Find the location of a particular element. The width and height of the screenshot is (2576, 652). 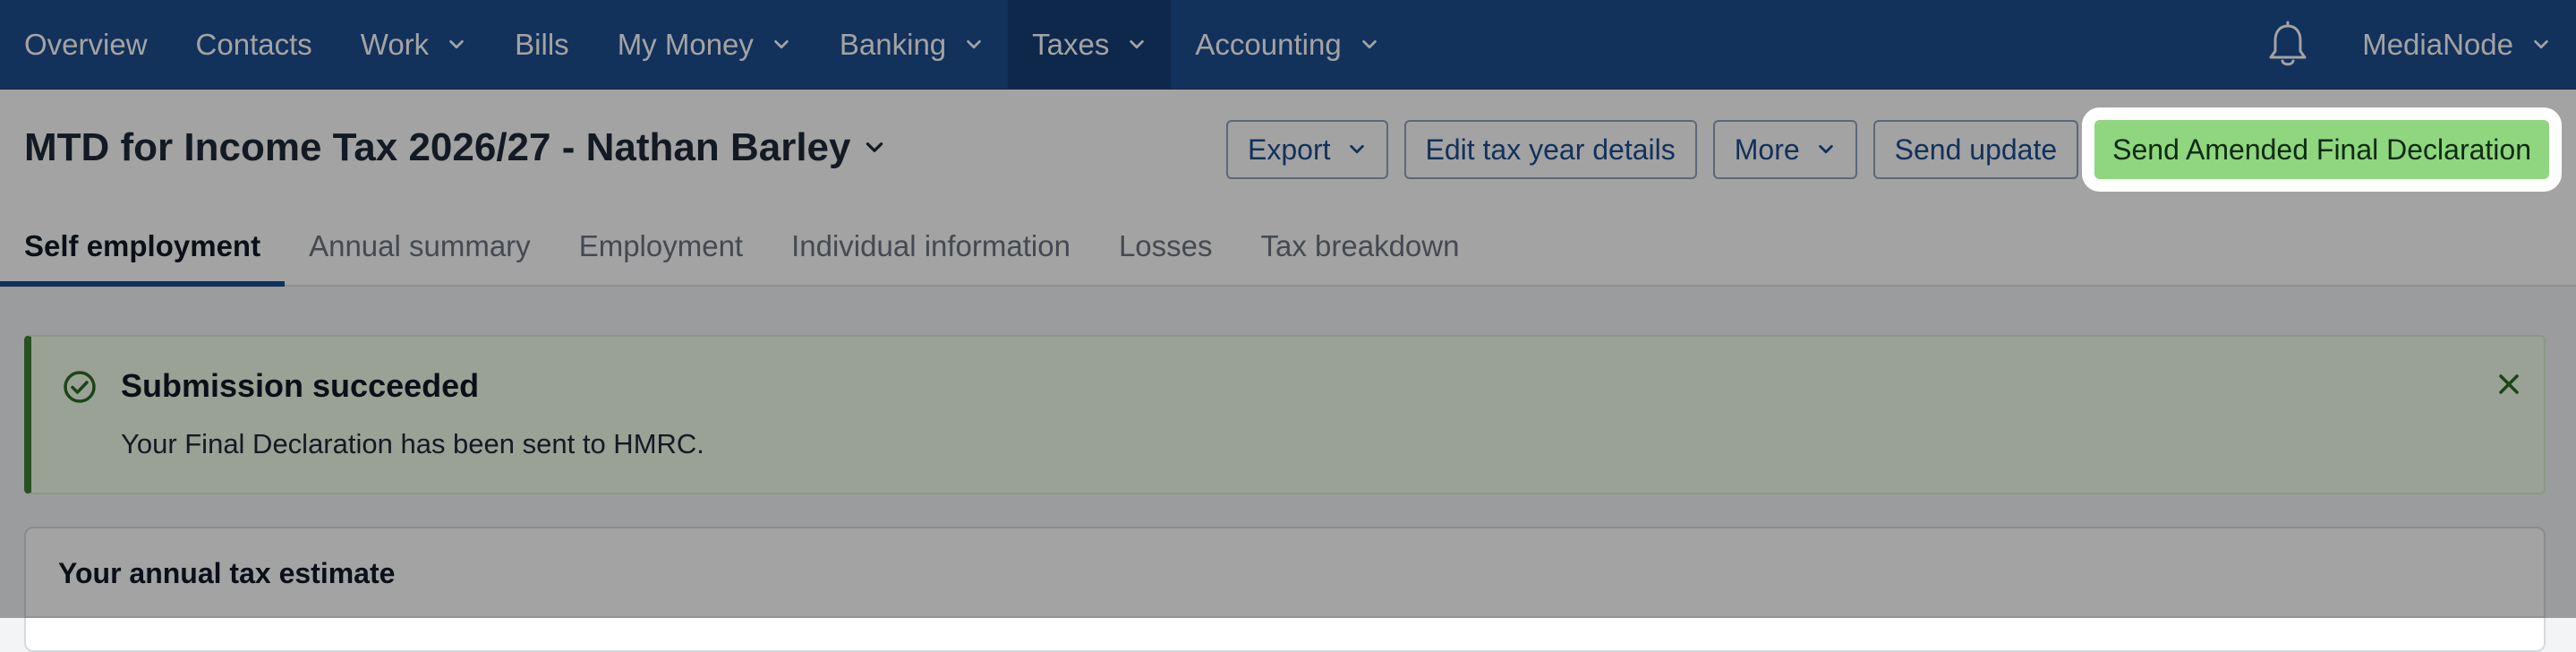

tab-tax-breakdown: Tax breakdown is located at coordinates (1360, 255).